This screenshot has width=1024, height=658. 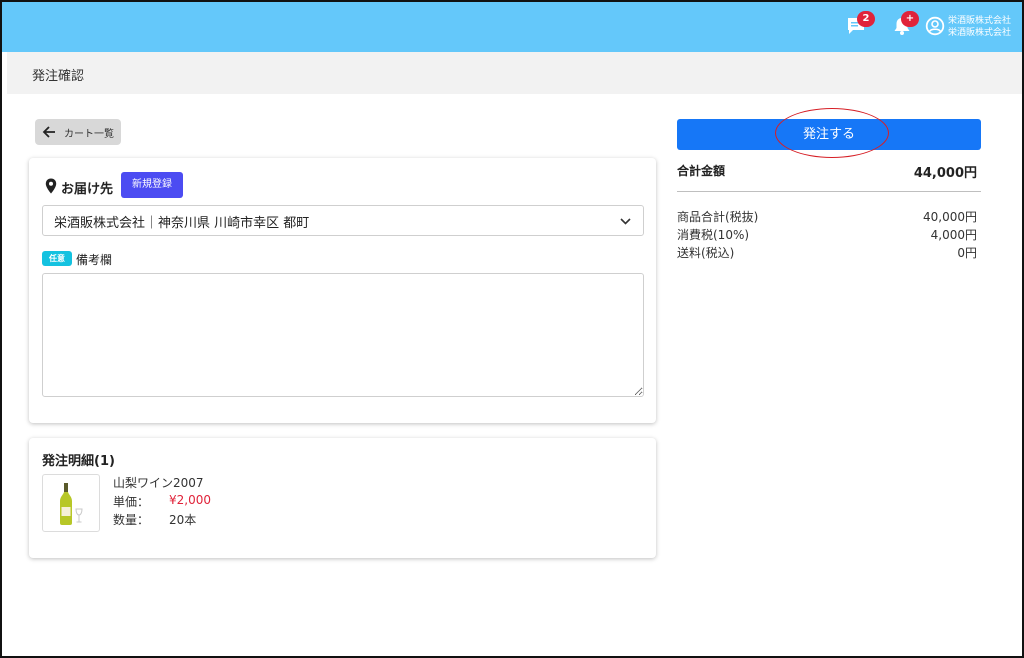 I want to click on product-name: 山梨ワイン2007, so click(x=158, y=483).